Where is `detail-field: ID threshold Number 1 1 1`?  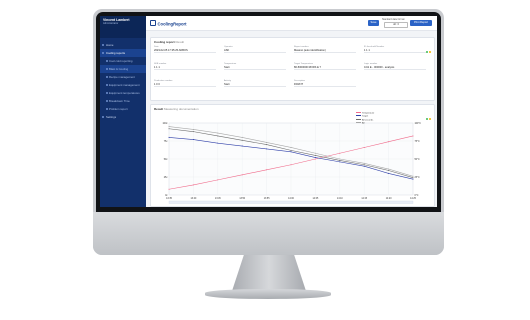
detail-field: ID threshold Number 1 1 1 is located at coordinates (395, 50).